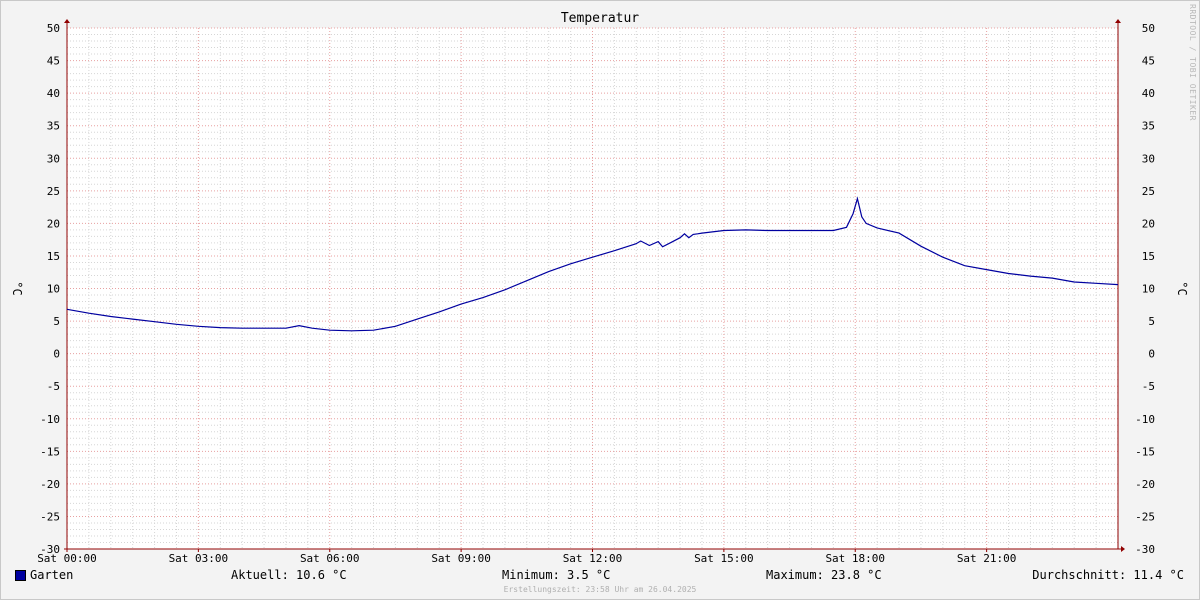 Image resolution: width=1200 pixels, height=600 pixels. Describe the element at coordinates (461, 558) in the screenshot. I see `x-tick-label: Sat 09:00` at that location.